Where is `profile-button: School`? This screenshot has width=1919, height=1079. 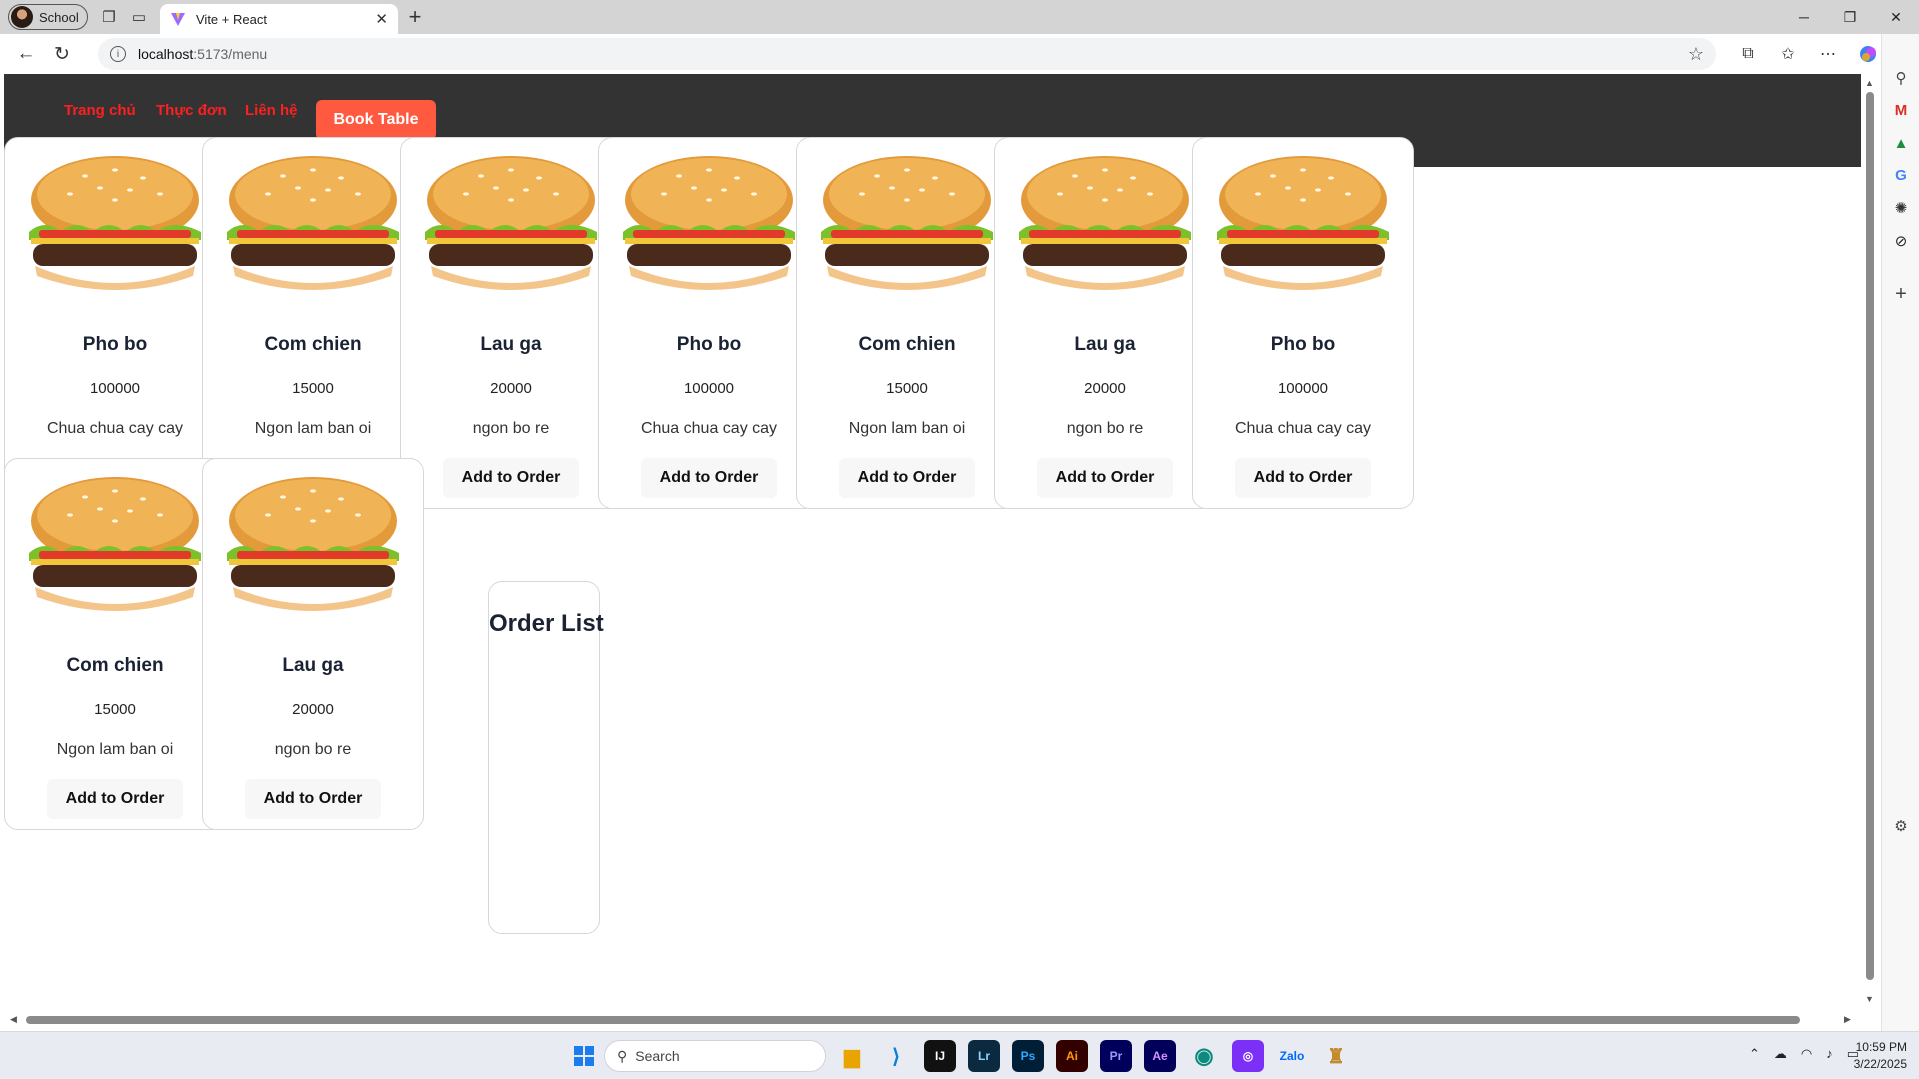
profile-button: School is located at coordinates (48, 17).